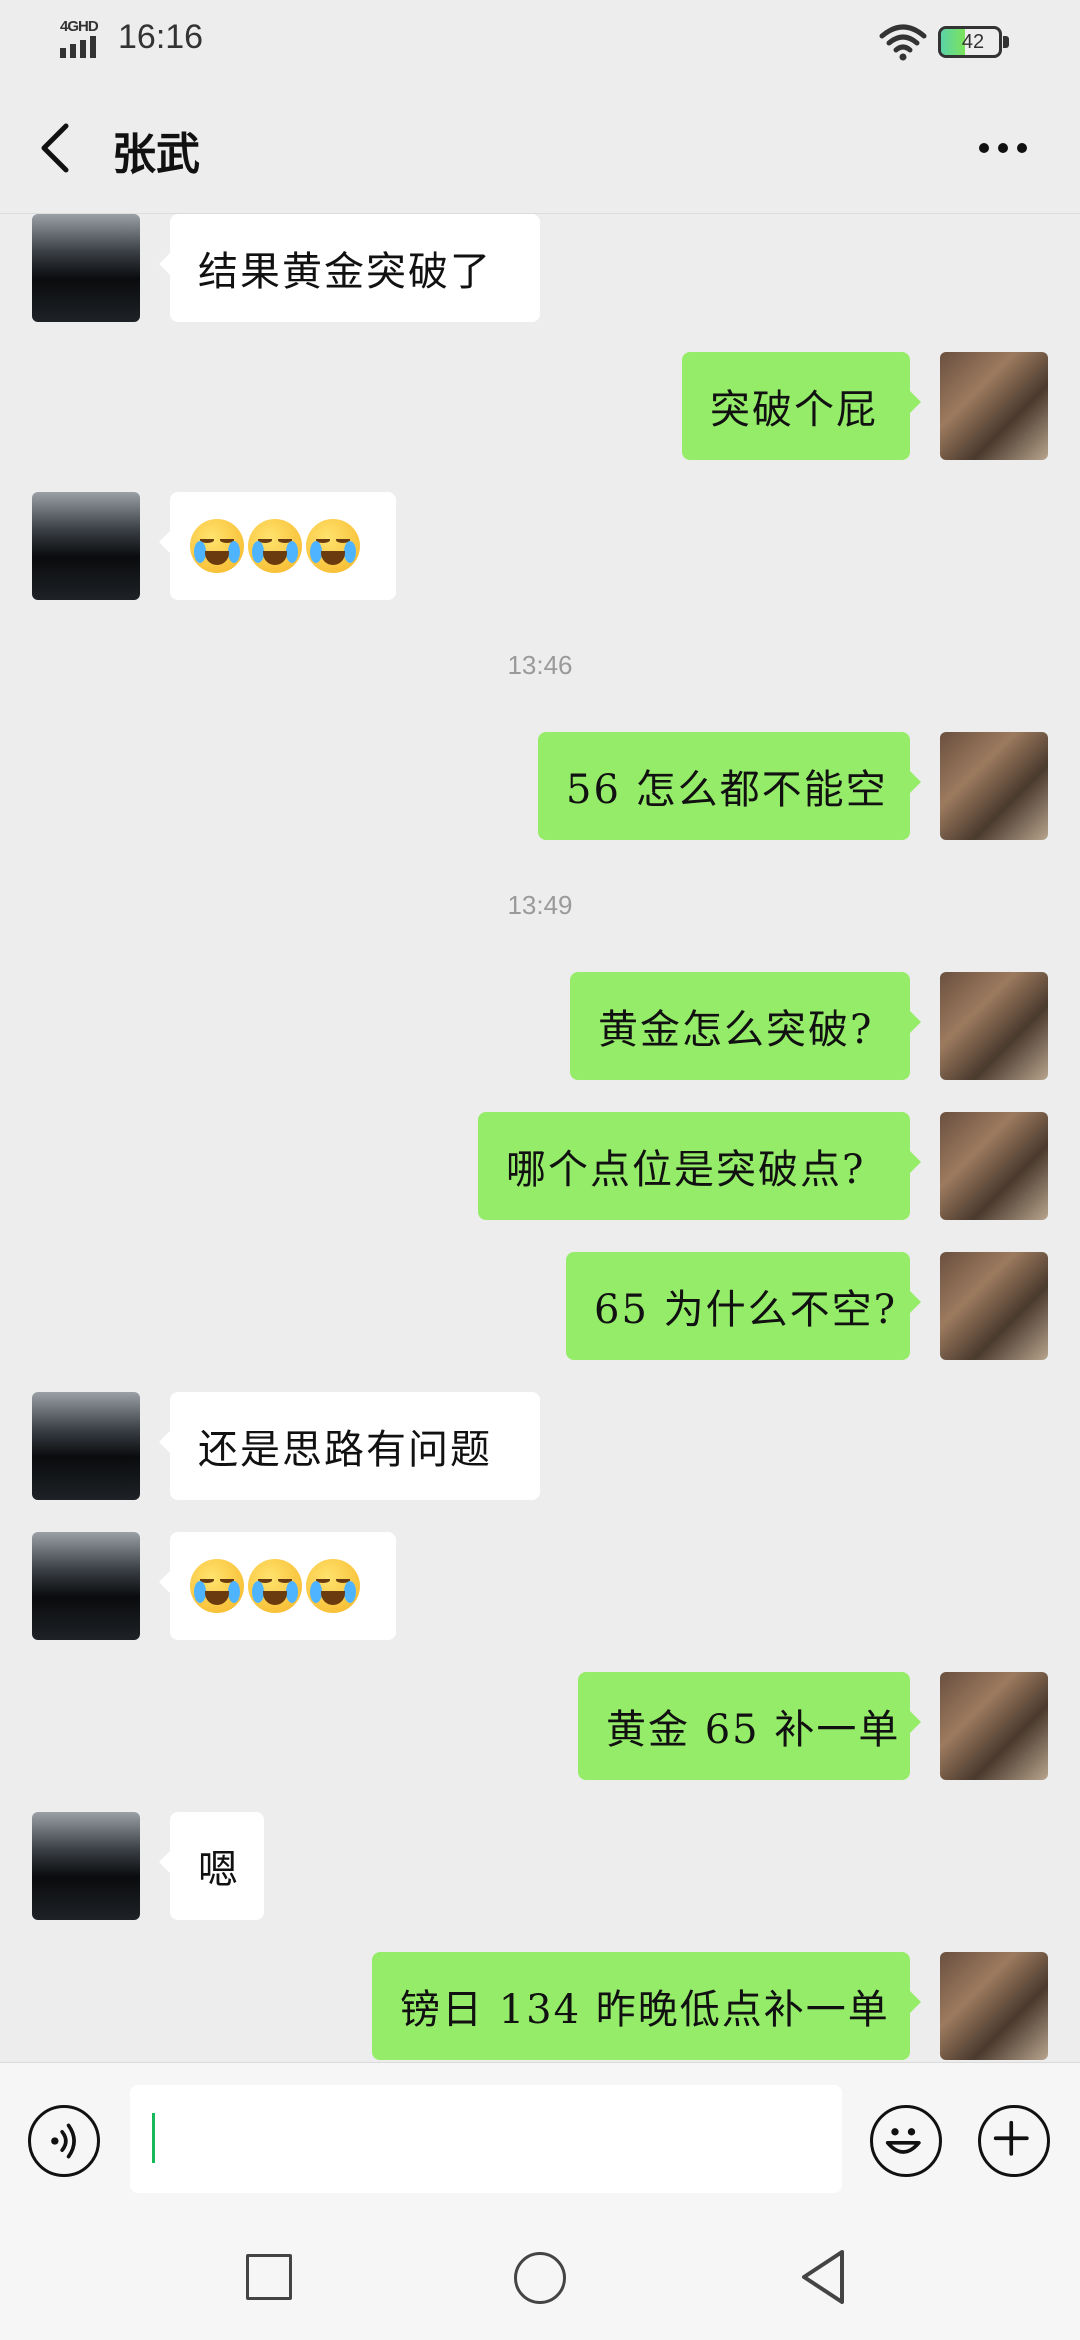  What do you see at coordinates (745, 1026) in the screenshot?
I see `message-bubble-outgoing: 黄金怎么突破?` at bounding box center [745, 1026].